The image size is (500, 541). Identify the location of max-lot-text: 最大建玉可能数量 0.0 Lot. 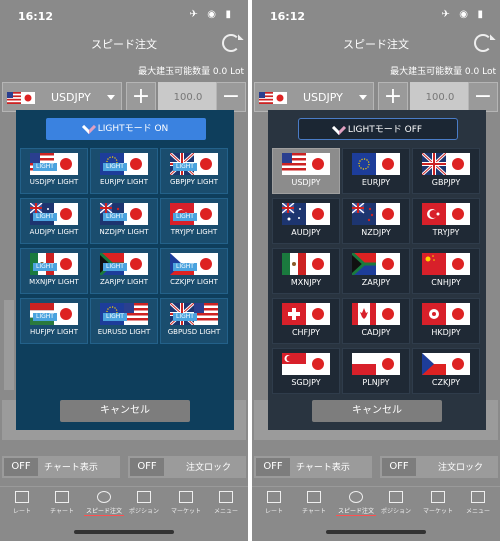
(443, 72).